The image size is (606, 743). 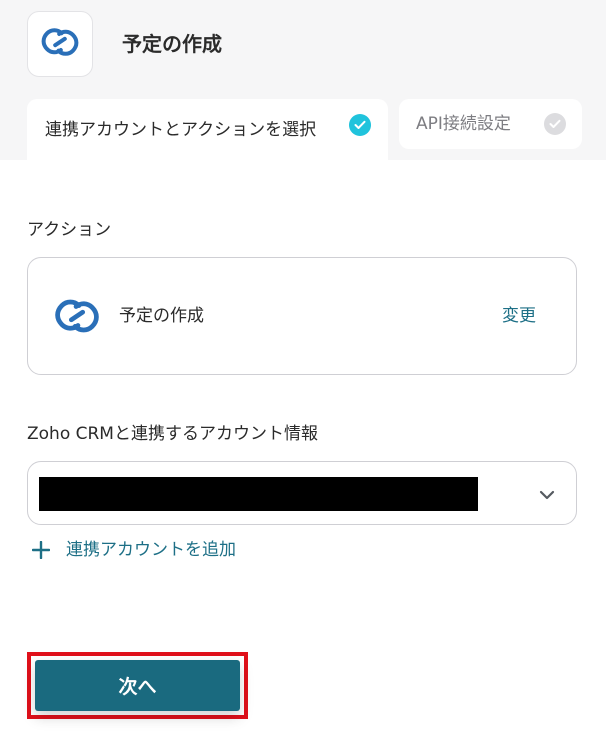 I want to click on page-title: 予定の作成, so click(x=172, y=44).